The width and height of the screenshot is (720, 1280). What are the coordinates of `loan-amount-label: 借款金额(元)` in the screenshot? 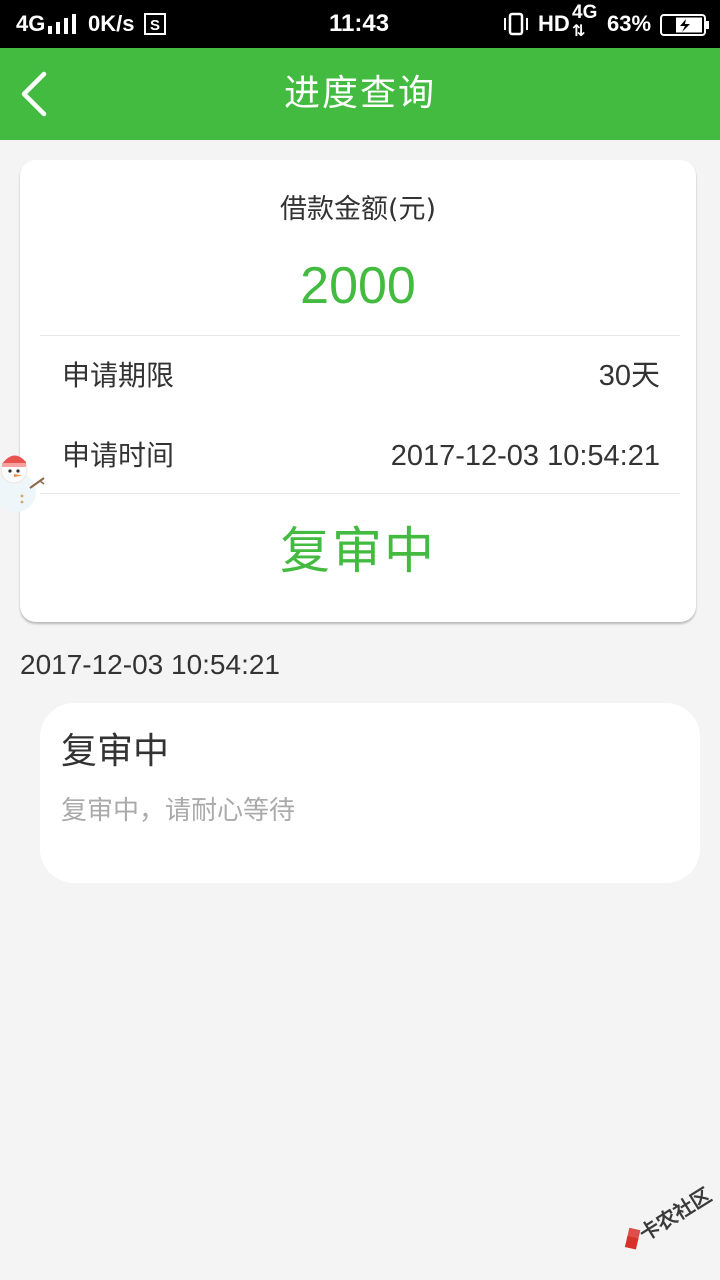 It's located at (358, 209).